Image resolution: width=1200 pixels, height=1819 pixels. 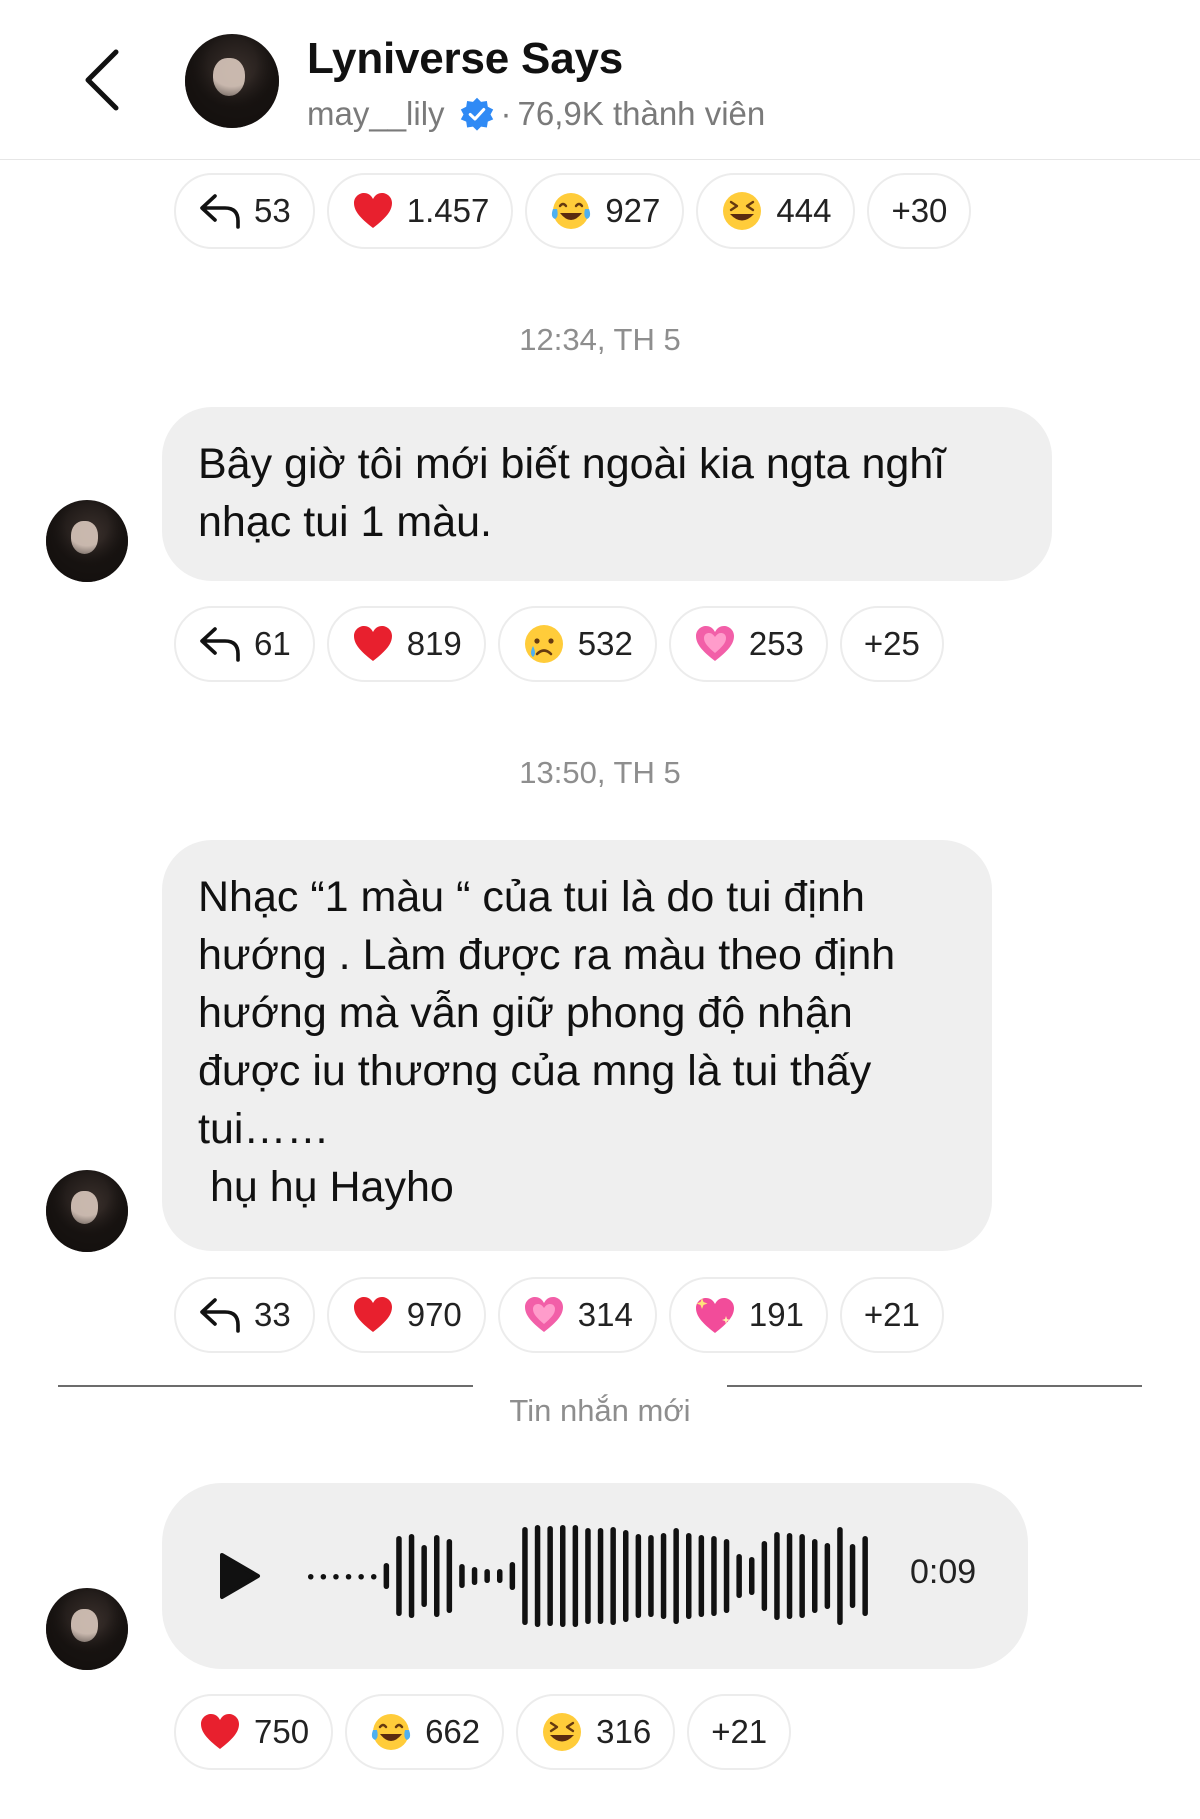 I want to click on reaction-tears-of-joy: 927, so click(x=605, y=211).